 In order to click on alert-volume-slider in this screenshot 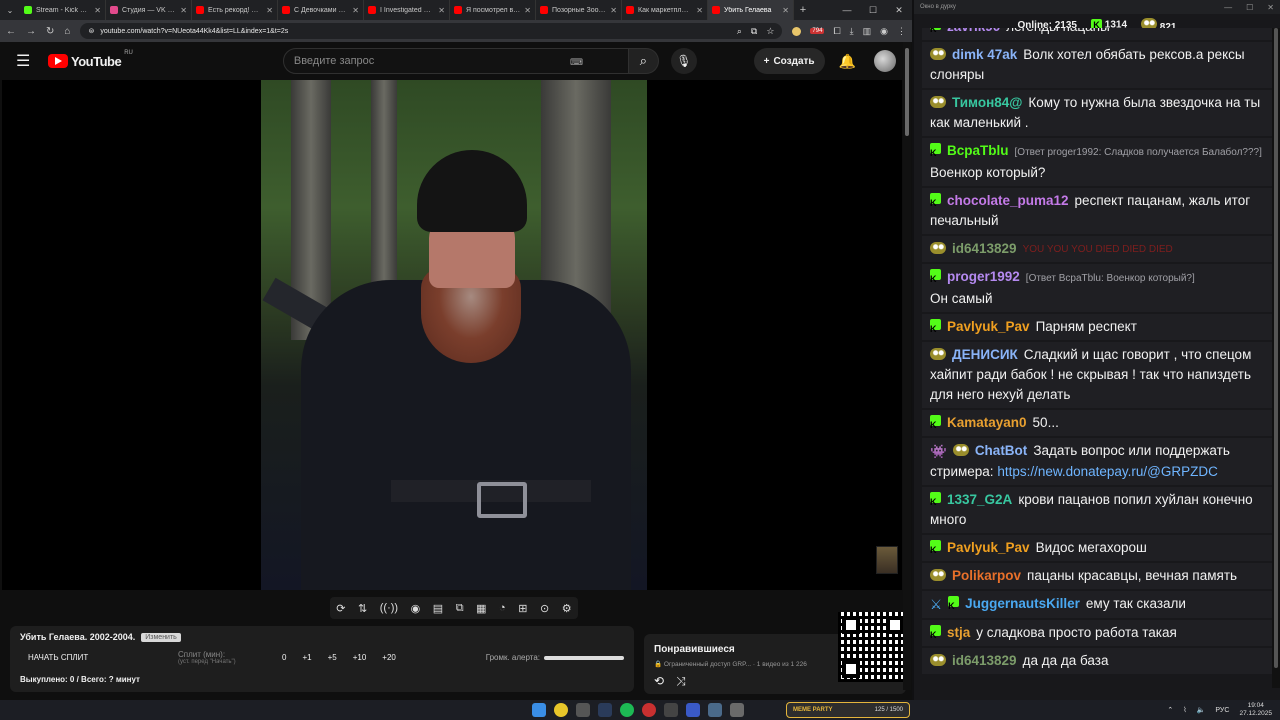, I will do `click(584, 657)`.